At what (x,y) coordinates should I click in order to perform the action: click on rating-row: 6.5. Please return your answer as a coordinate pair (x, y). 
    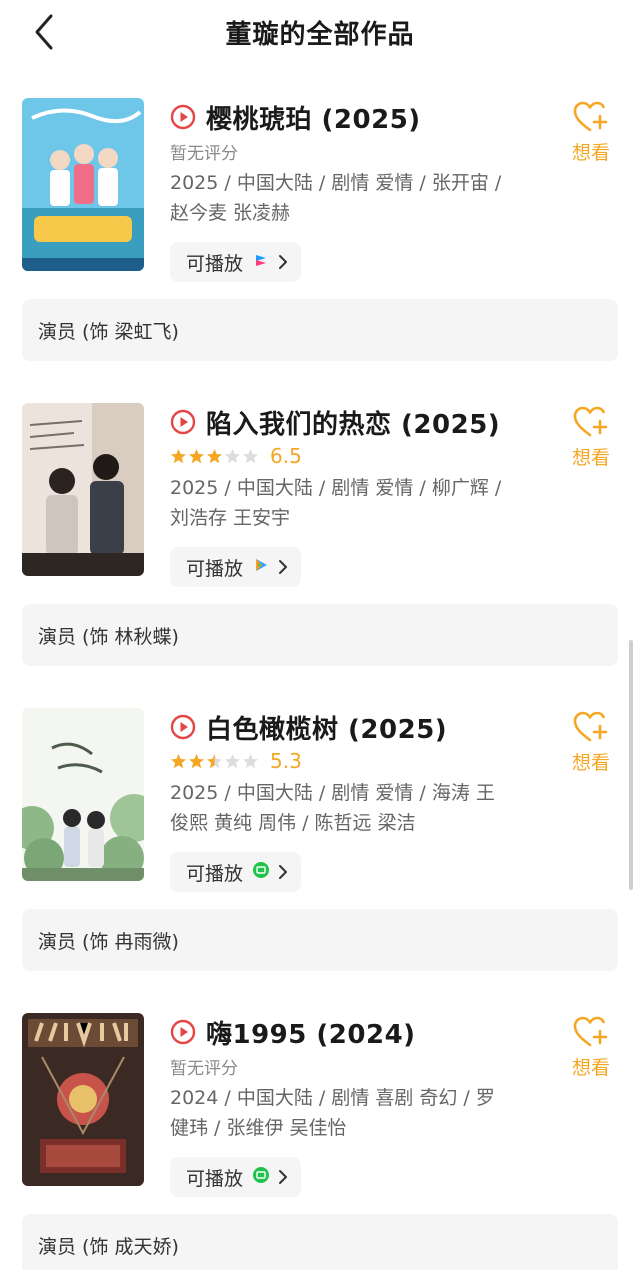
    Looking at the image, I should click on (236, 456).